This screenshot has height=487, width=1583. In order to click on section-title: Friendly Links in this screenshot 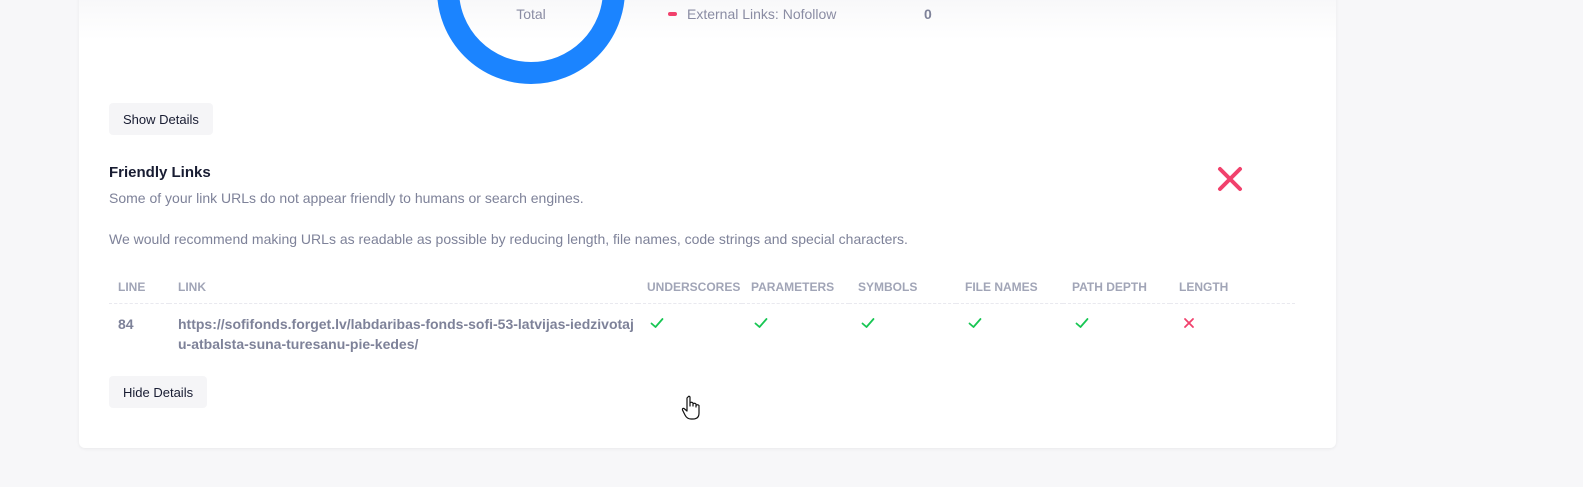, I will do `click(160, 172)`.